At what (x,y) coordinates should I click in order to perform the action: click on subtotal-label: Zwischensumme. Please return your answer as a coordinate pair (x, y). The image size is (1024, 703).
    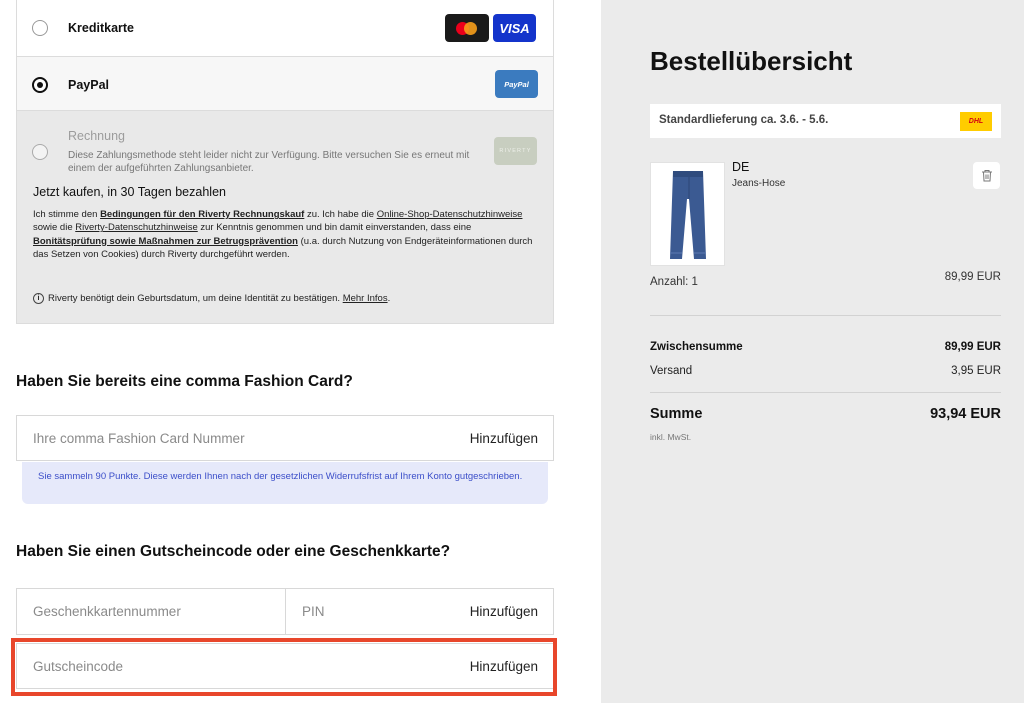
    Looking at the image, I should click on (696, 347).